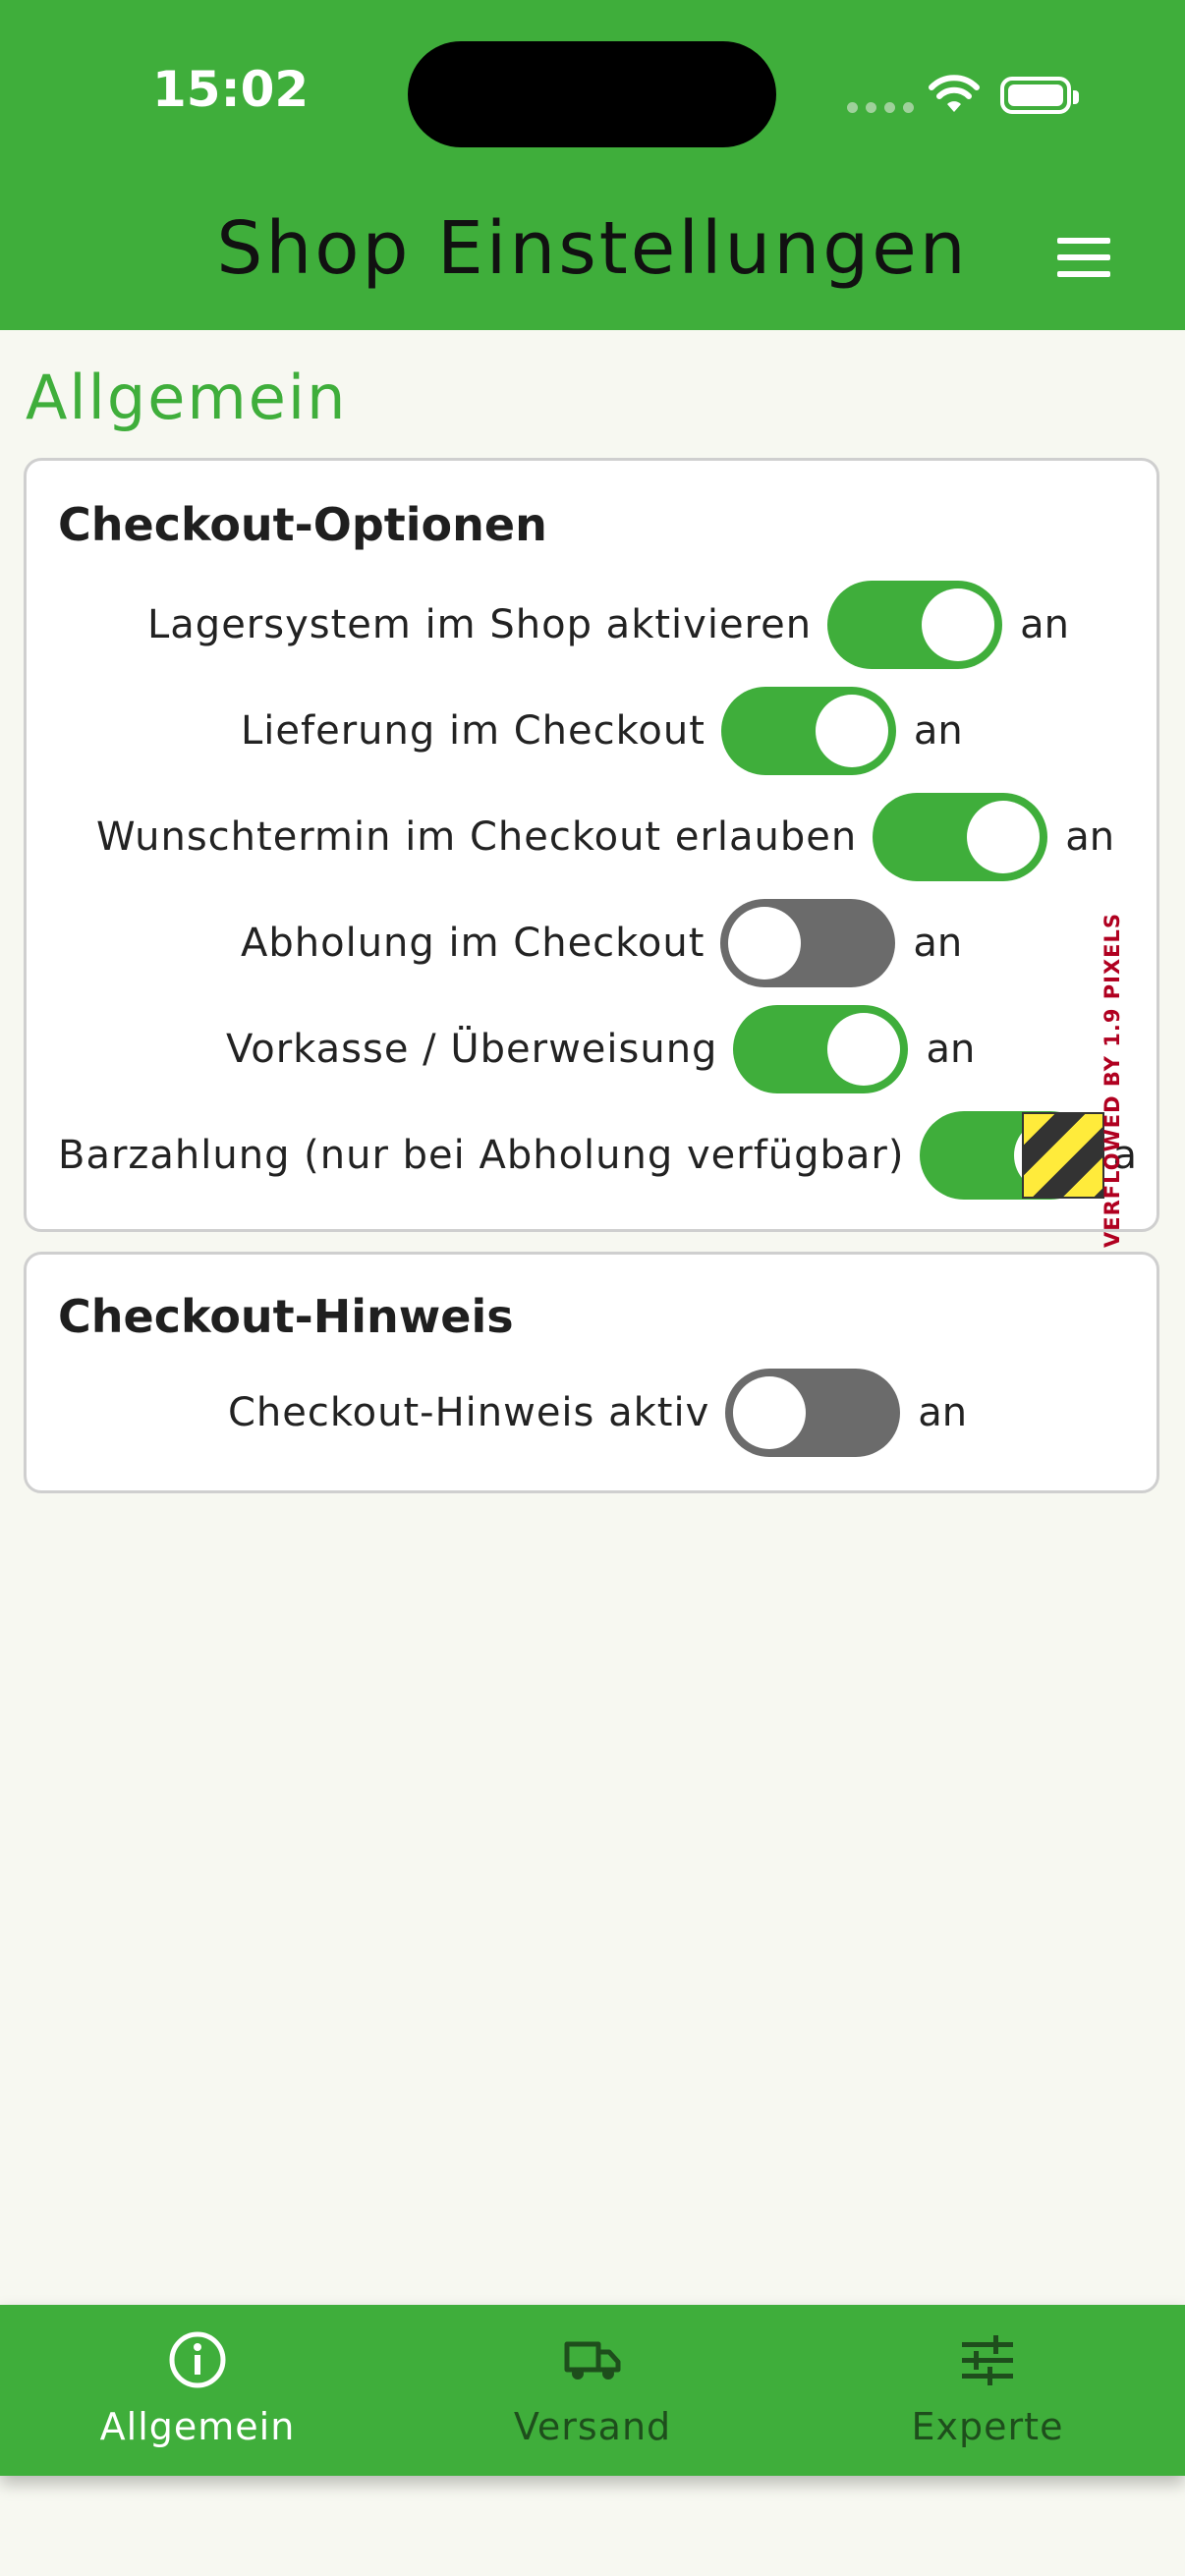 The image size is (1185, 2576). Describe the element at coordinates (915, 625) in the screenshot. I see `lagersystem-toggle` at that location.